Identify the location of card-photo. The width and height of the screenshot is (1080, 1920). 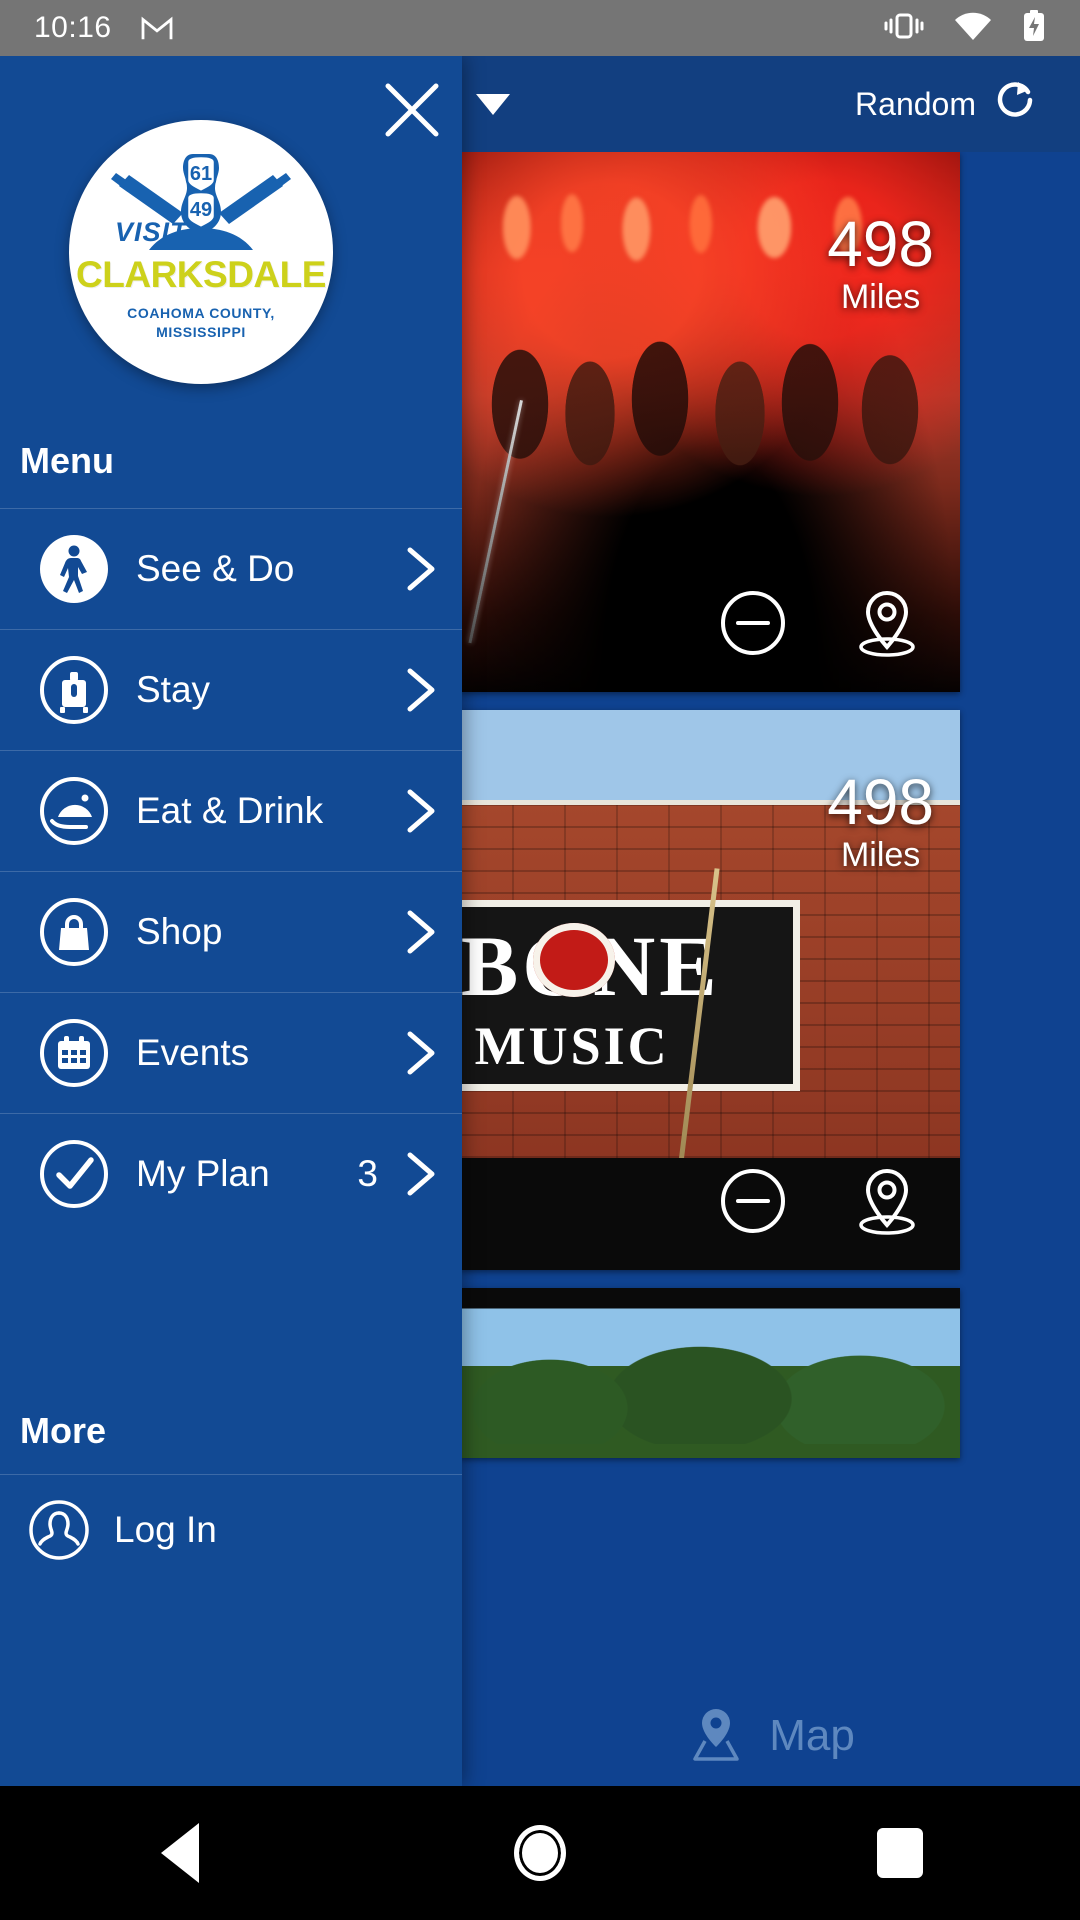
(710, 1373).